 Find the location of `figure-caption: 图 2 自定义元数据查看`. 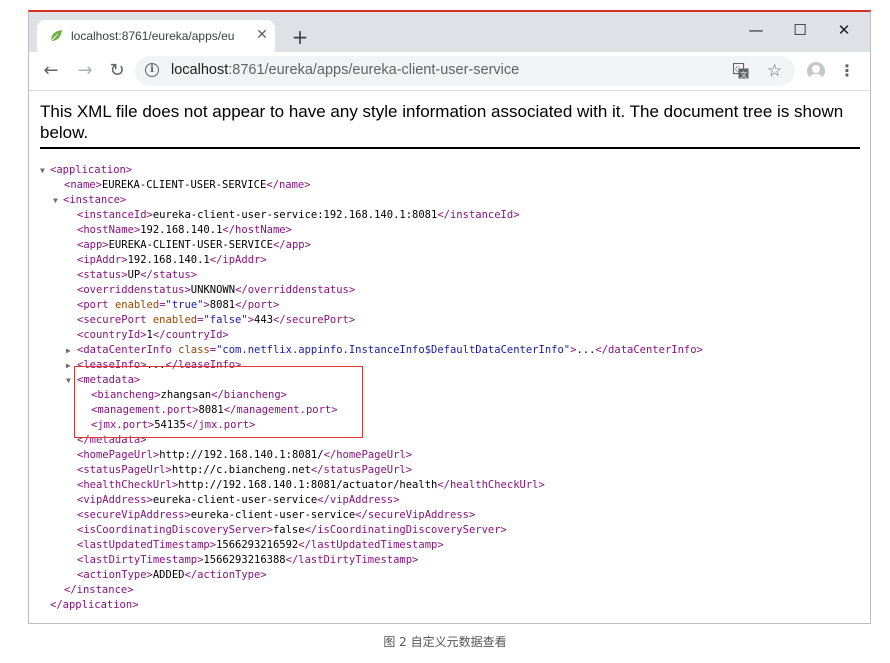

figure-caption: 图 2 自定义元数据查看 is located at coordinates (445, 642).